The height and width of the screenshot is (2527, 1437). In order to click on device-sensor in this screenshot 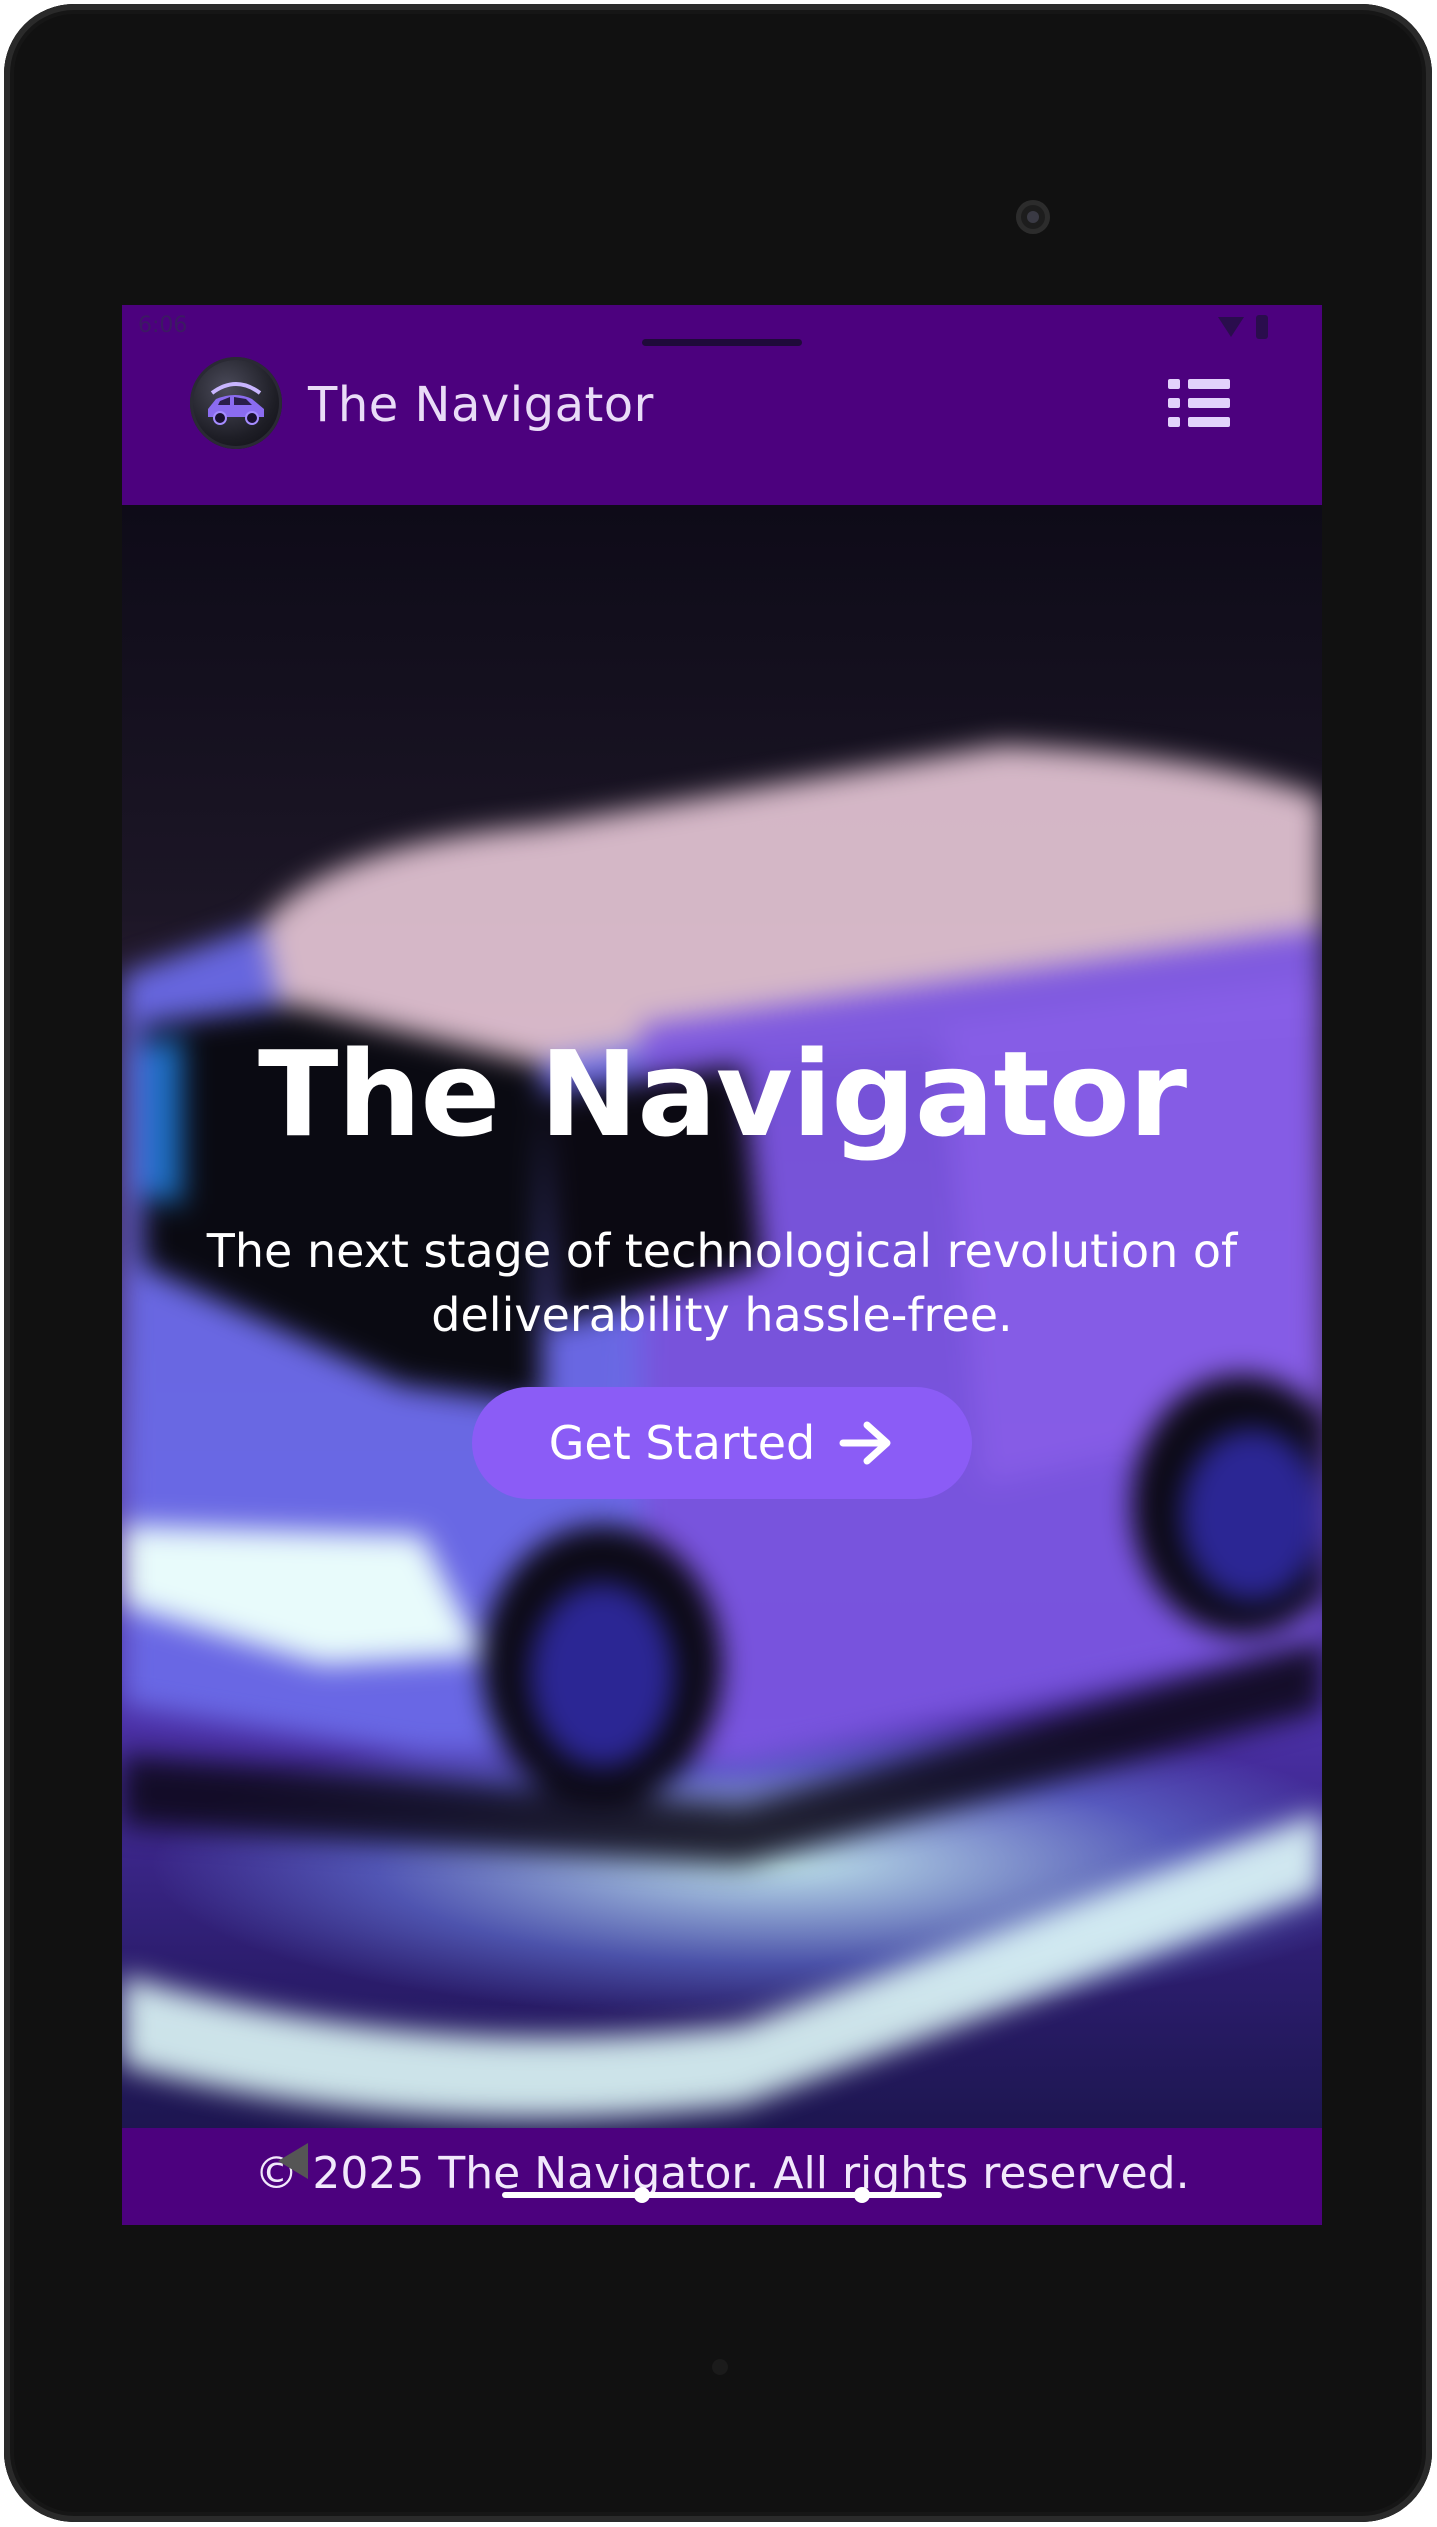, I will do `click(720, 2367)`.